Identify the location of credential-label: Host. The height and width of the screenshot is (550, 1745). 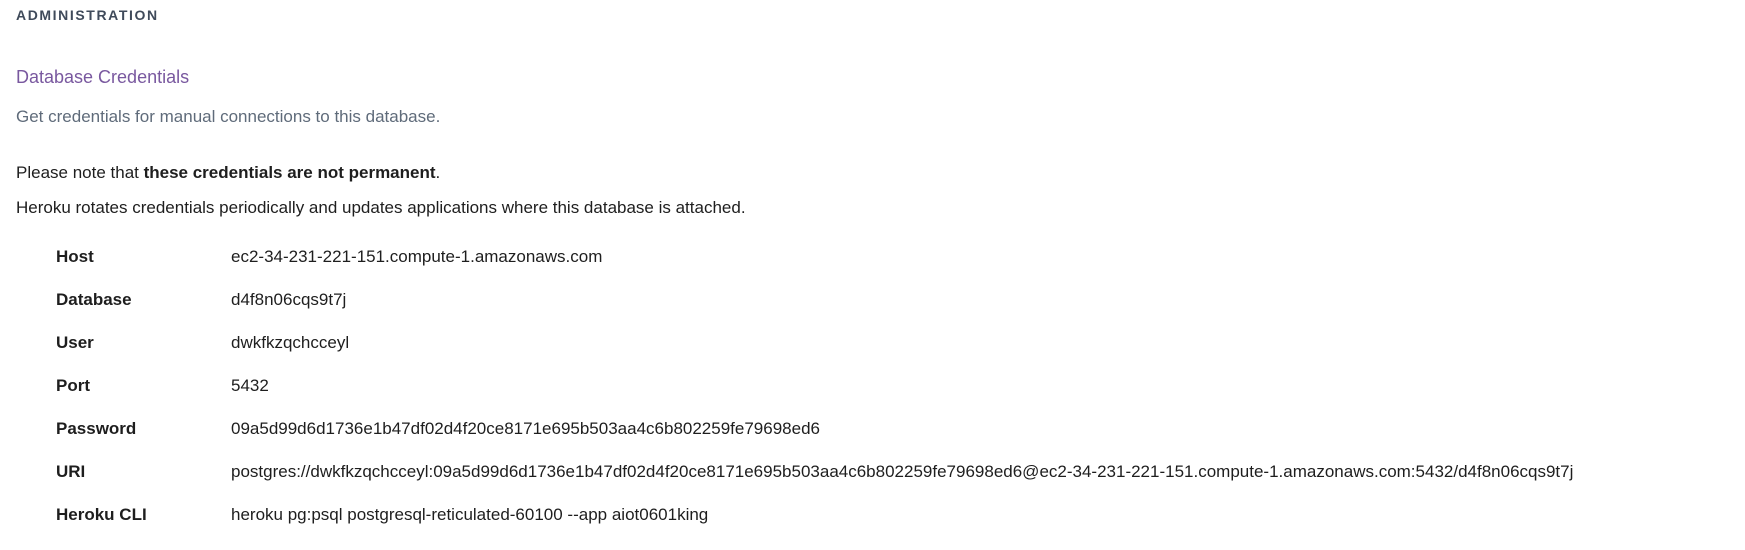
(75, 256).